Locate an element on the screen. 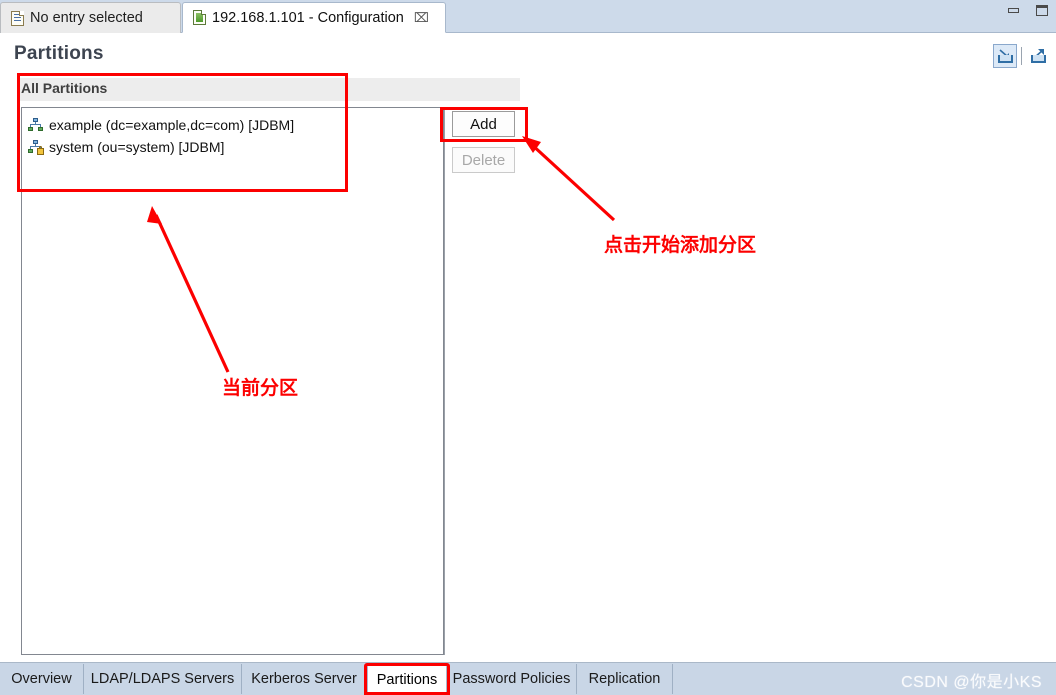  maximize-view-icon is located at coordinates (1038, 56).